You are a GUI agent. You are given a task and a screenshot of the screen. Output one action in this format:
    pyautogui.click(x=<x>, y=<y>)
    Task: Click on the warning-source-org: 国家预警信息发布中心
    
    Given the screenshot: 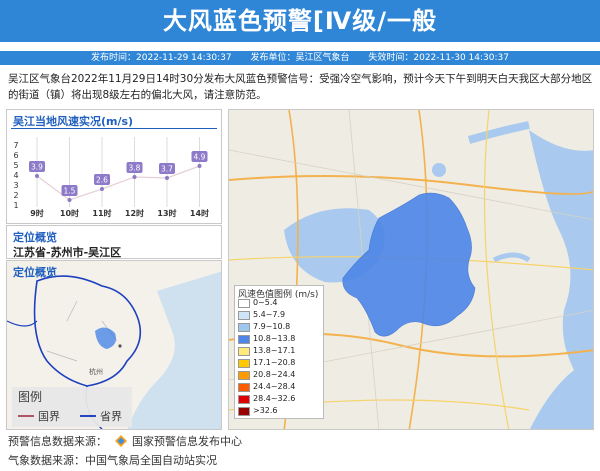 What is the action you would take?
    pyautogui.click(x=187, y=441)
    